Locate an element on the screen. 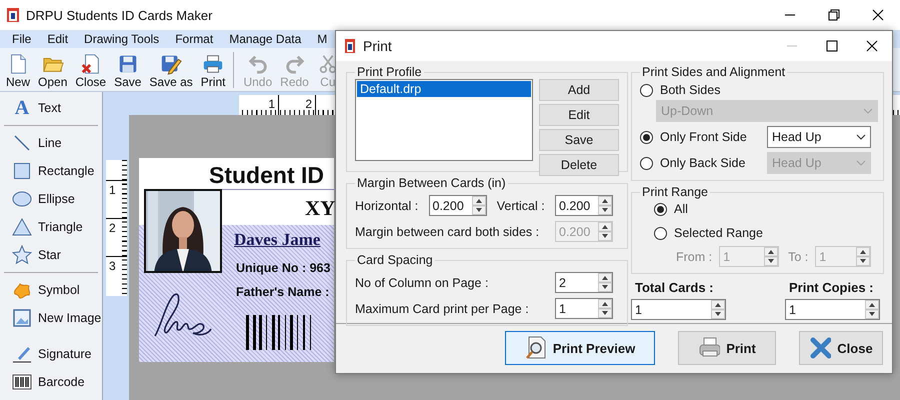 Image resolution: width=900 pixels, height=400 pixels. dialog-button: Print Preview is located at coordinates (580, 348).